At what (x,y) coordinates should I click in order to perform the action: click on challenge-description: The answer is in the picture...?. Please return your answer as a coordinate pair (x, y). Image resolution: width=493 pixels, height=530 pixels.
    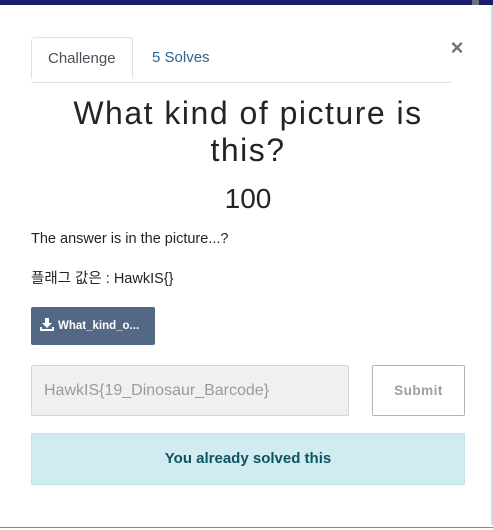
    Looking at the image, I should click on (130, 239).